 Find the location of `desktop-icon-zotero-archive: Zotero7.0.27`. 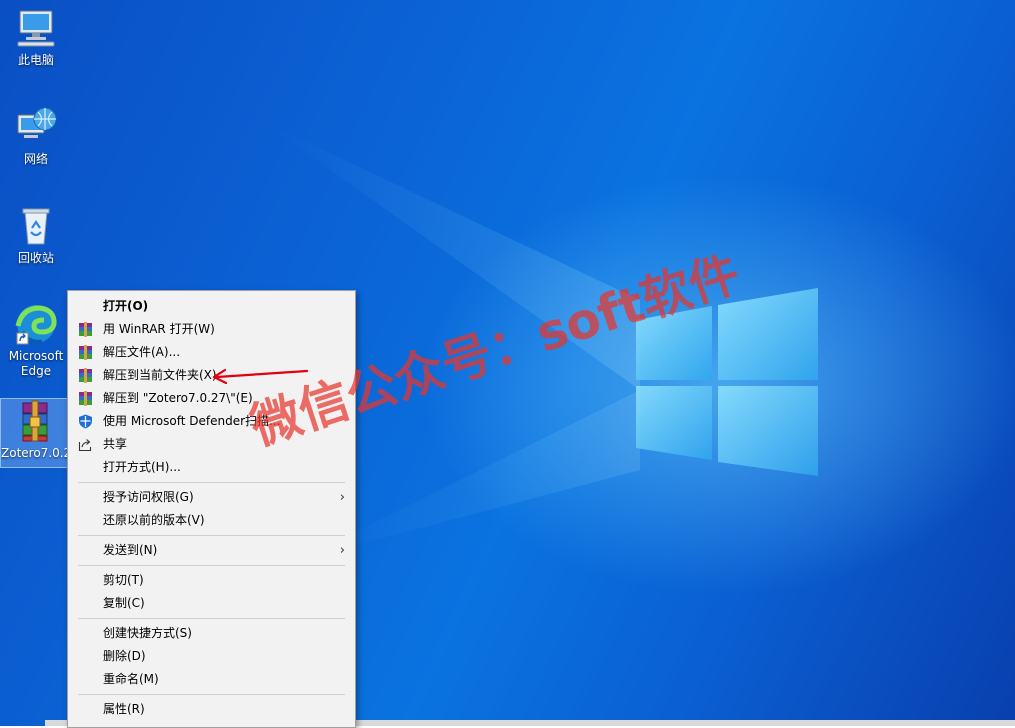

desktop-icon-zotero-archive: Zotero7.0.27 is located at coordinates (39, 433).